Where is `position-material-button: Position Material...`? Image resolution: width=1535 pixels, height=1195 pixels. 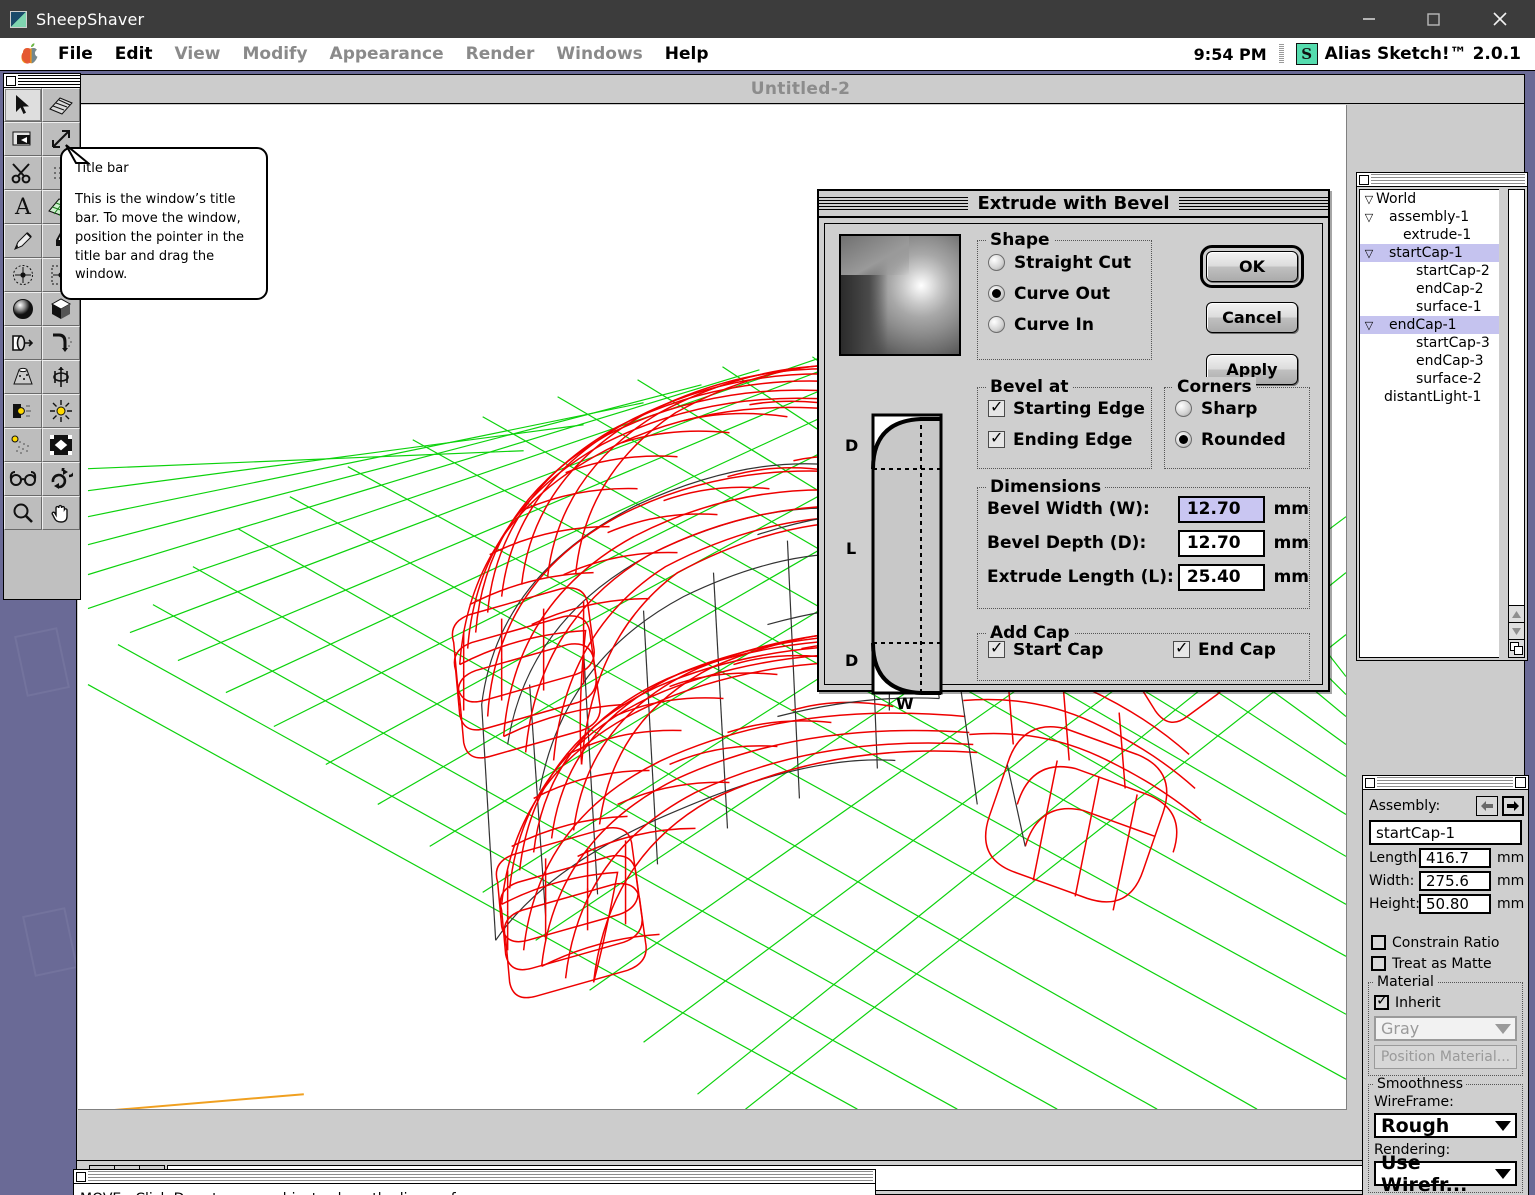
position-material-button: Position Material... is located at coordinates (1445, 1057).